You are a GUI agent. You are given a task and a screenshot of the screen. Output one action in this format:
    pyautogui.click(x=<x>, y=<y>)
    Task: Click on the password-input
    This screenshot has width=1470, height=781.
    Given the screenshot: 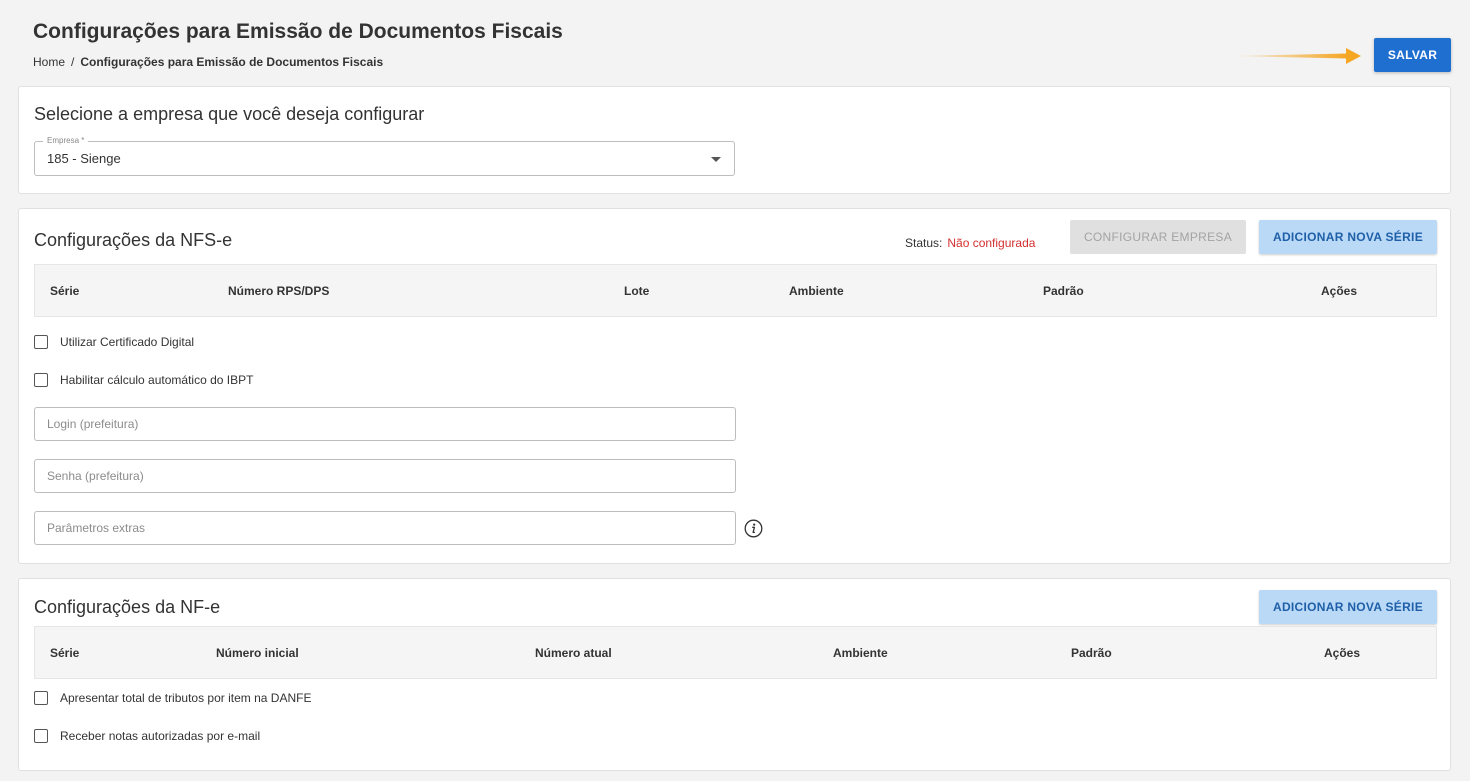 What is the action you would take?
    pyautogui.click(x=385, y=476)
    